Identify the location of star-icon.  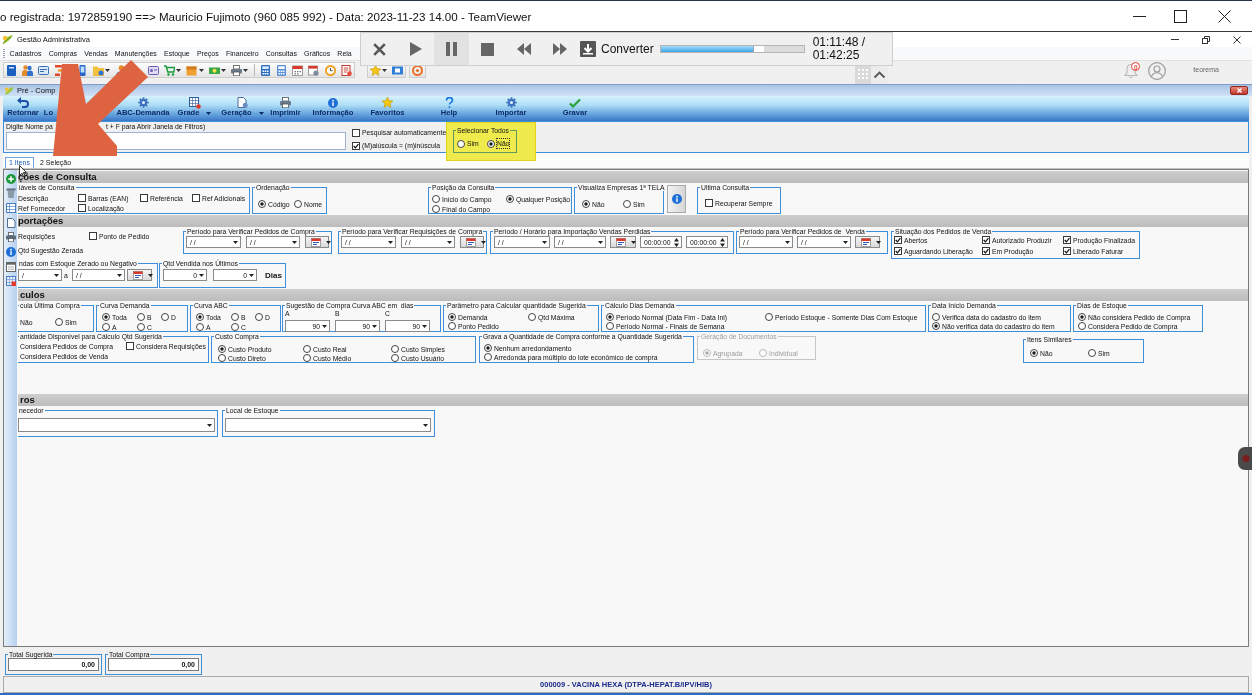
(375, 70).